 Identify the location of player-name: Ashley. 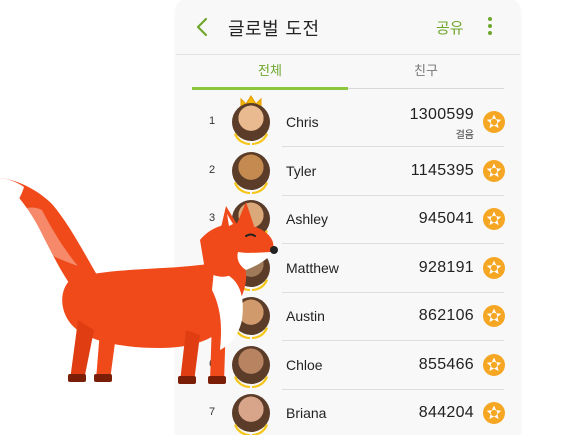
(307, 219).